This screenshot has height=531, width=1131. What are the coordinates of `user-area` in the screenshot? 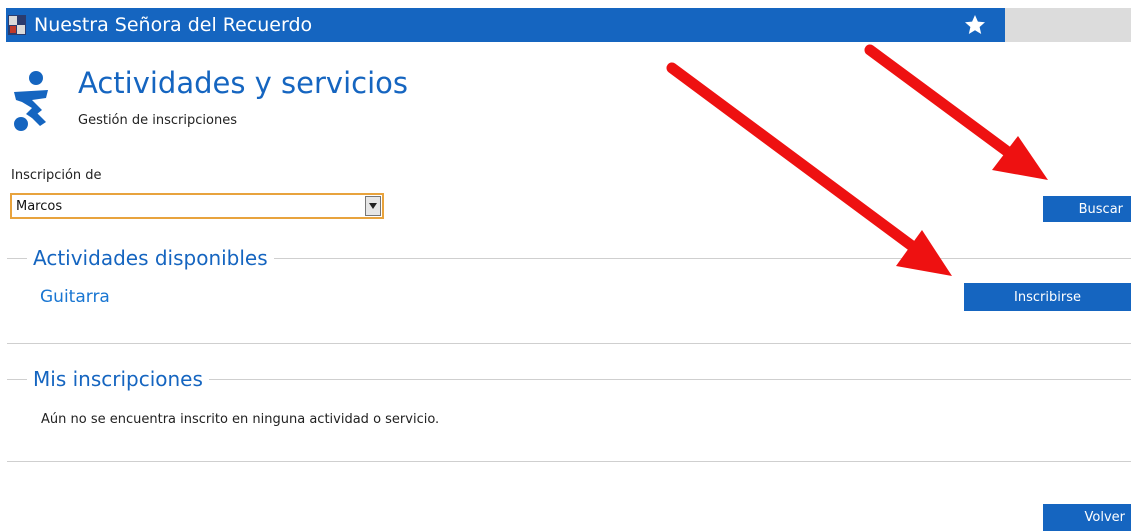 It's located at (1068, 25).